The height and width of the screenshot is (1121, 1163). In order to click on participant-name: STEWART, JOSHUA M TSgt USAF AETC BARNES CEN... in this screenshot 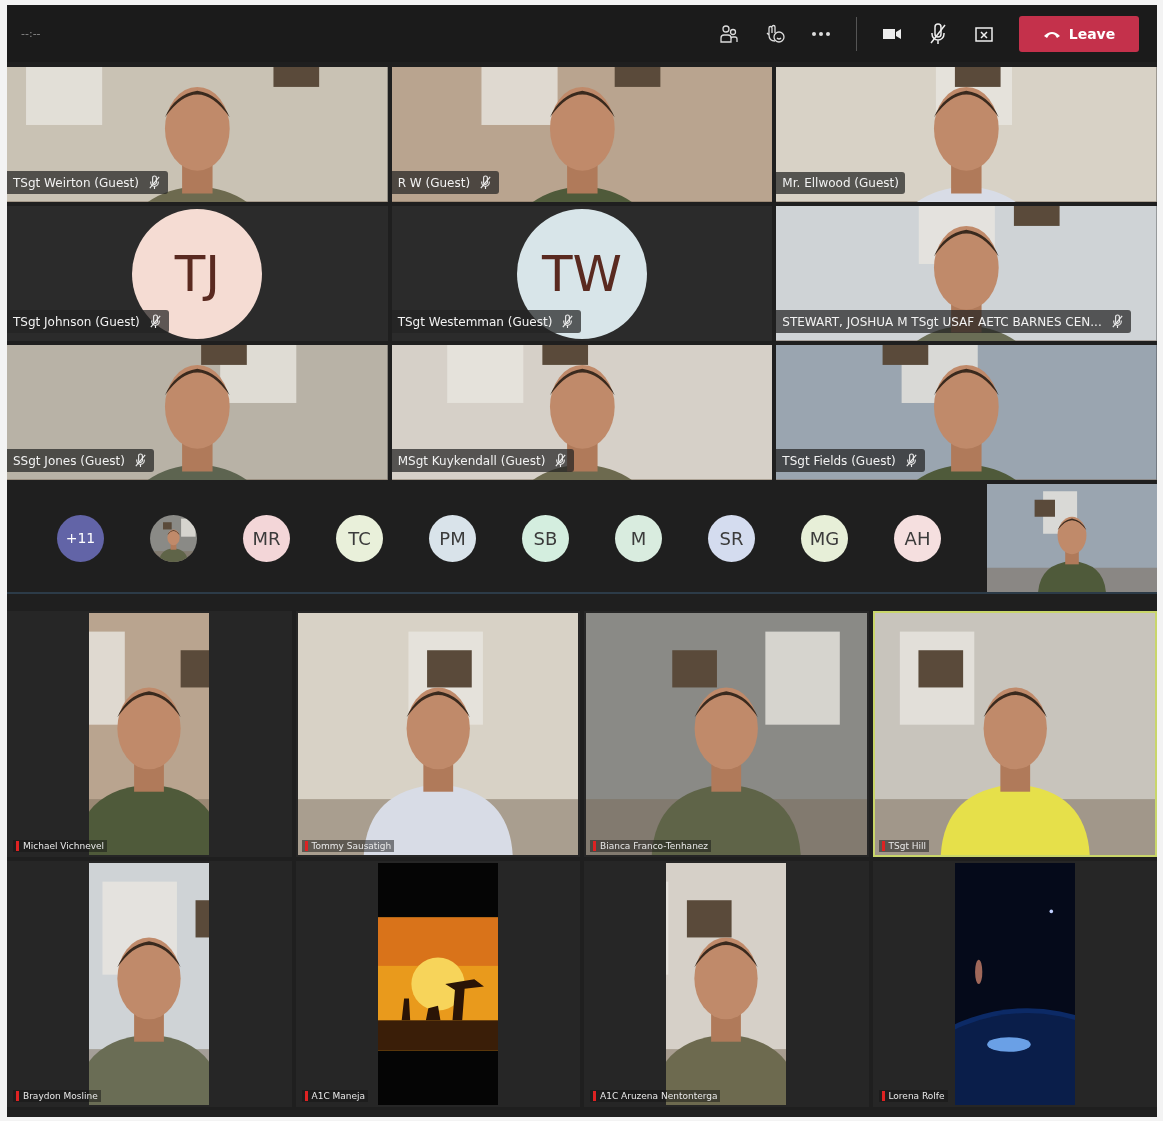, I will do `click(942, 321)`.